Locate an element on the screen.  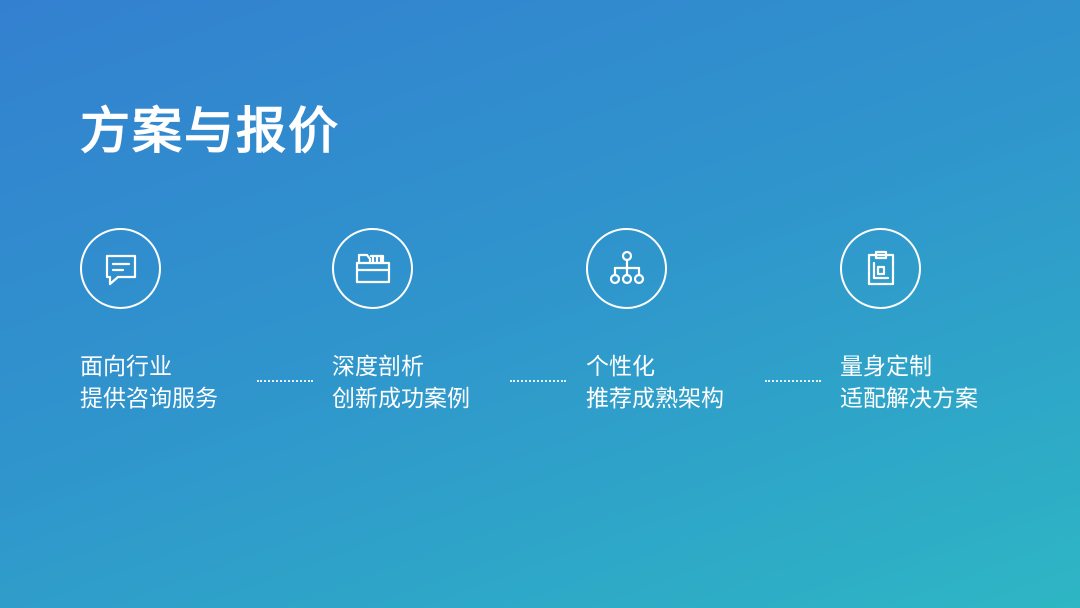
feature-line-1: 深度剖析 is located at coordinates (378, 367).